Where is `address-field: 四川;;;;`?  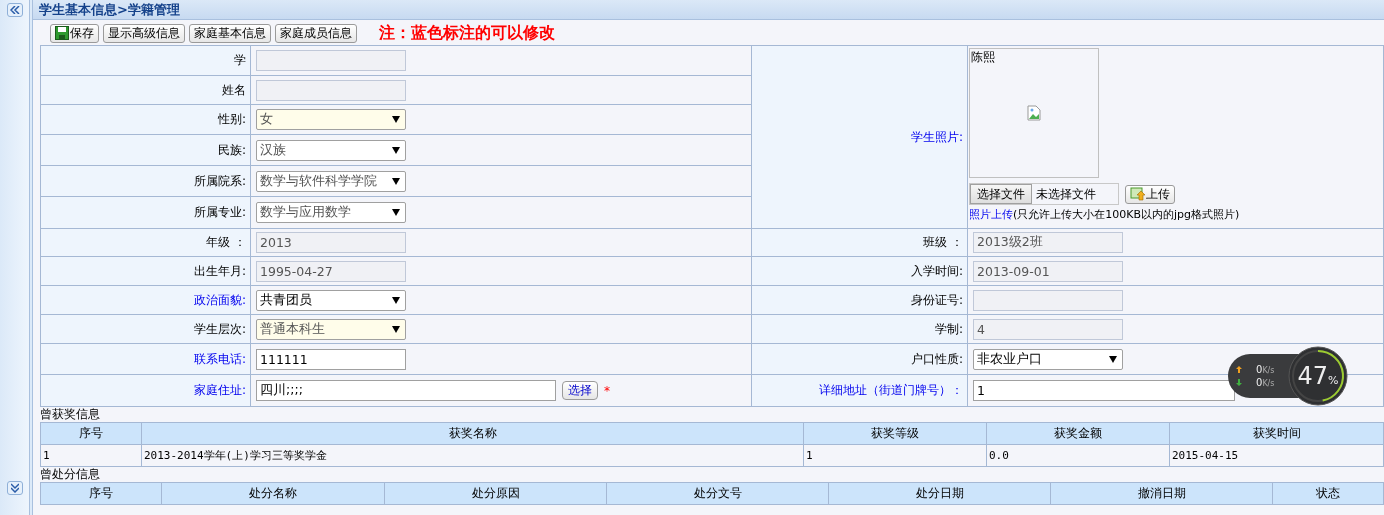 address-field: 四川;;;; is located at coordinates (406, 390).